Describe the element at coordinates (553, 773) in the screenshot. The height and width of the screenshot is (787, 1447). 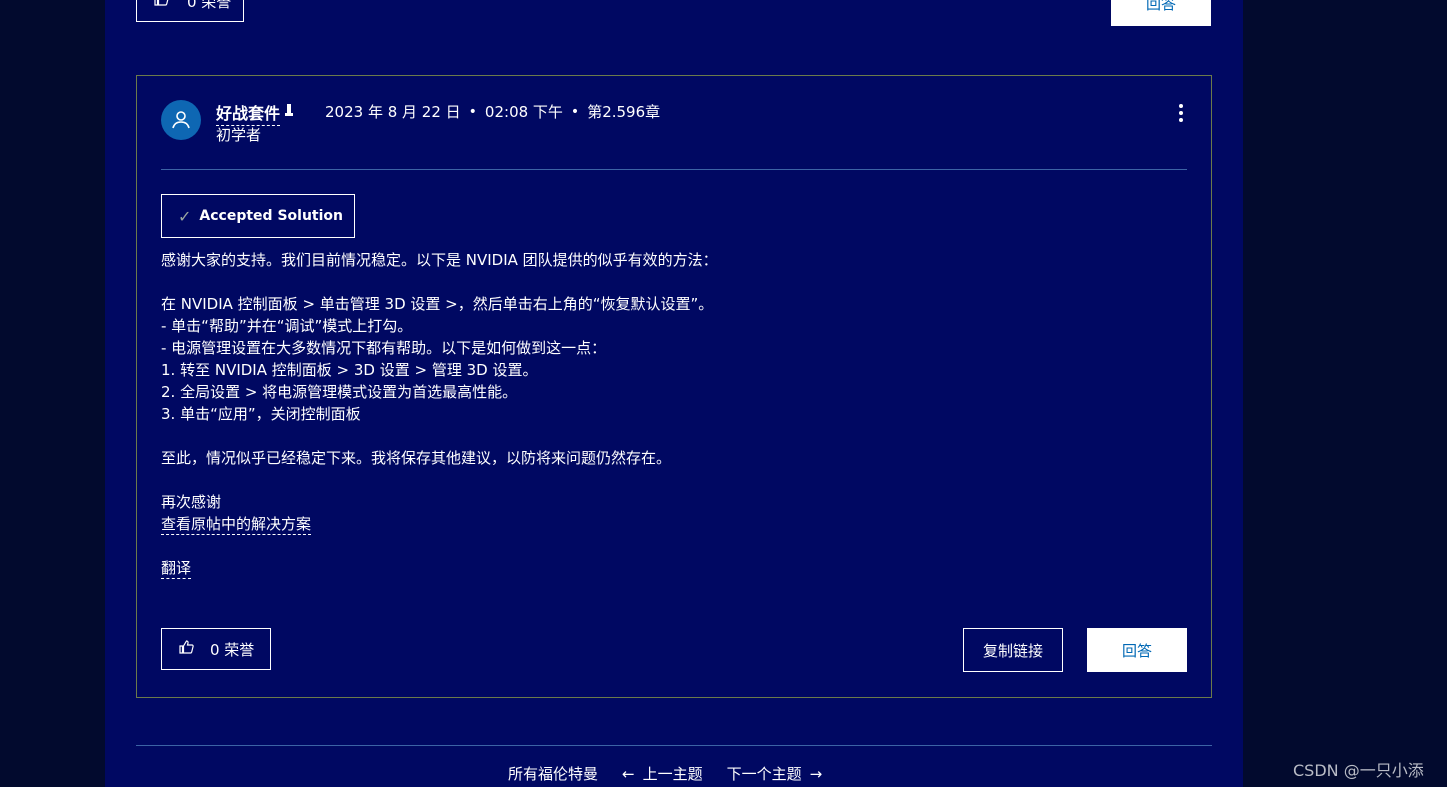
I see `all-forums-link: 所有福伦特曼` at that location.